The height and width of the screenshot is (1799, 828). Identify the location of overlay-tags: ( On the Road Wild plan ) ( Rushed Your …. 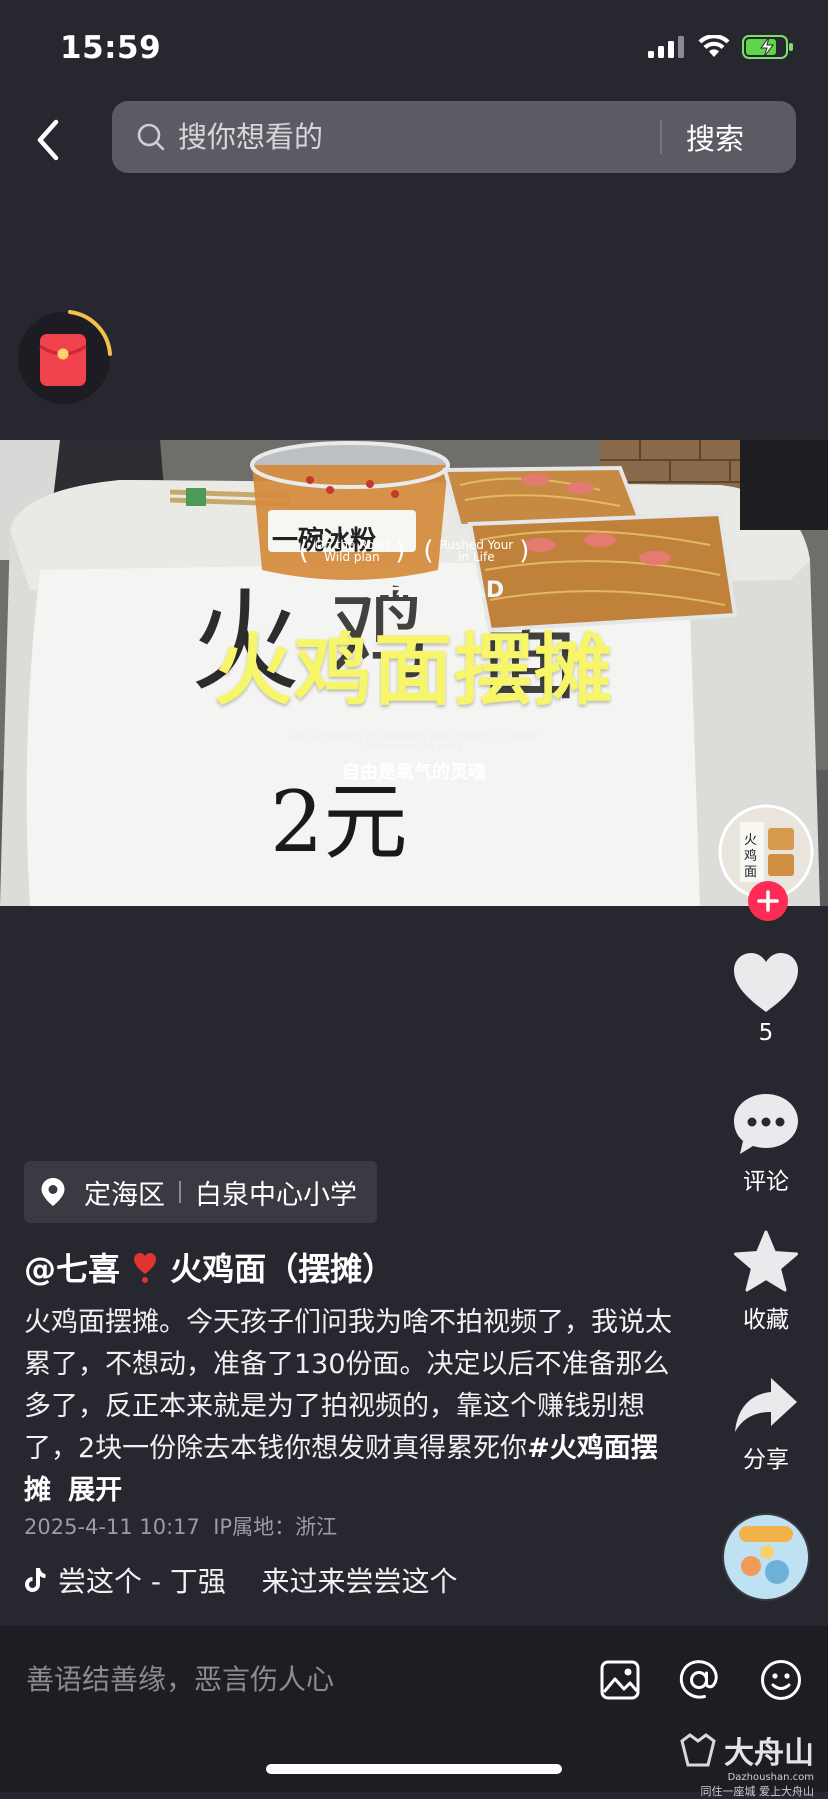
(414, 551).